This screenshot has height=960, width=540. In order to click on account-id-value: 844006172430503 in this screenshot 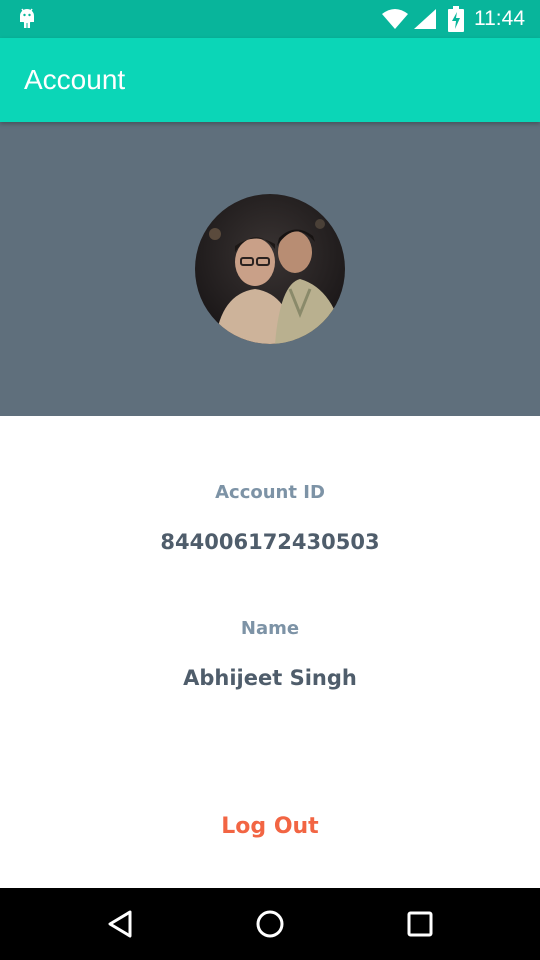, I will do `click(270, 542)`.